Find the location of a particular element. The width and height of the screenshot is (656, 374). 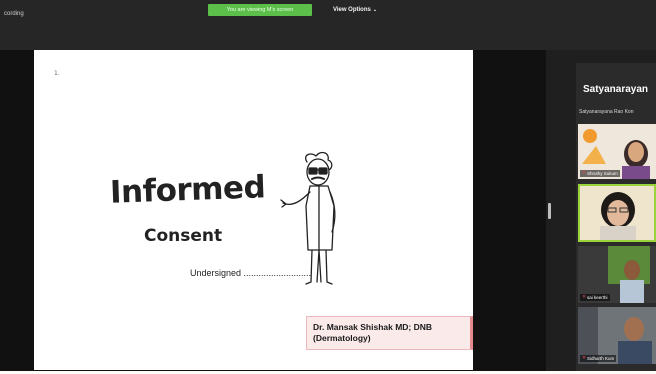

presenter-credit-box: Dr. Mansak Shishak MD; DNB (Dermatology) is located at coordinates (389, 333).